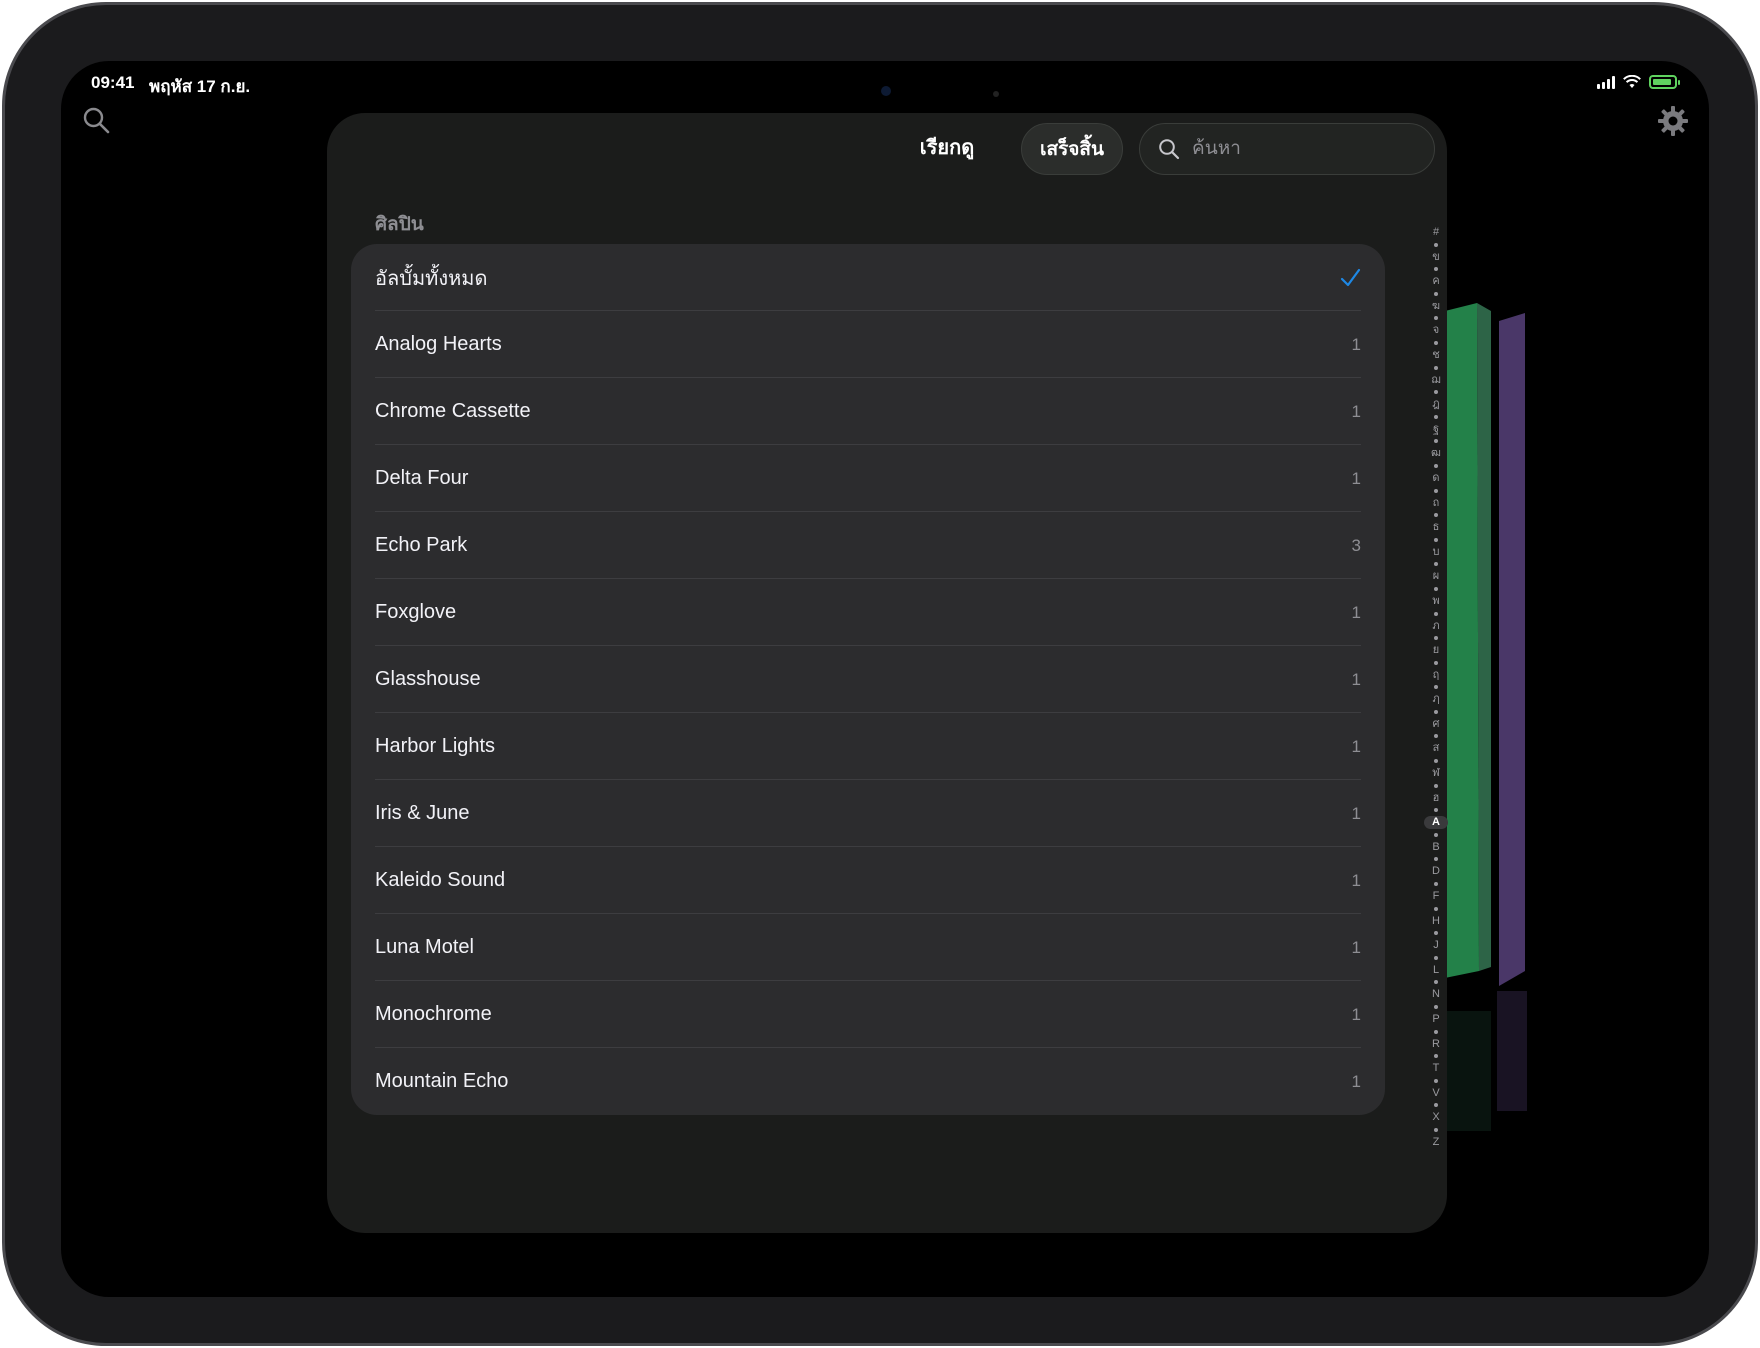  What do you see at coordinates (424, 947) in the screenshot?
I see `list-item-label: Luna Motel` at bounding box center [424, 947].